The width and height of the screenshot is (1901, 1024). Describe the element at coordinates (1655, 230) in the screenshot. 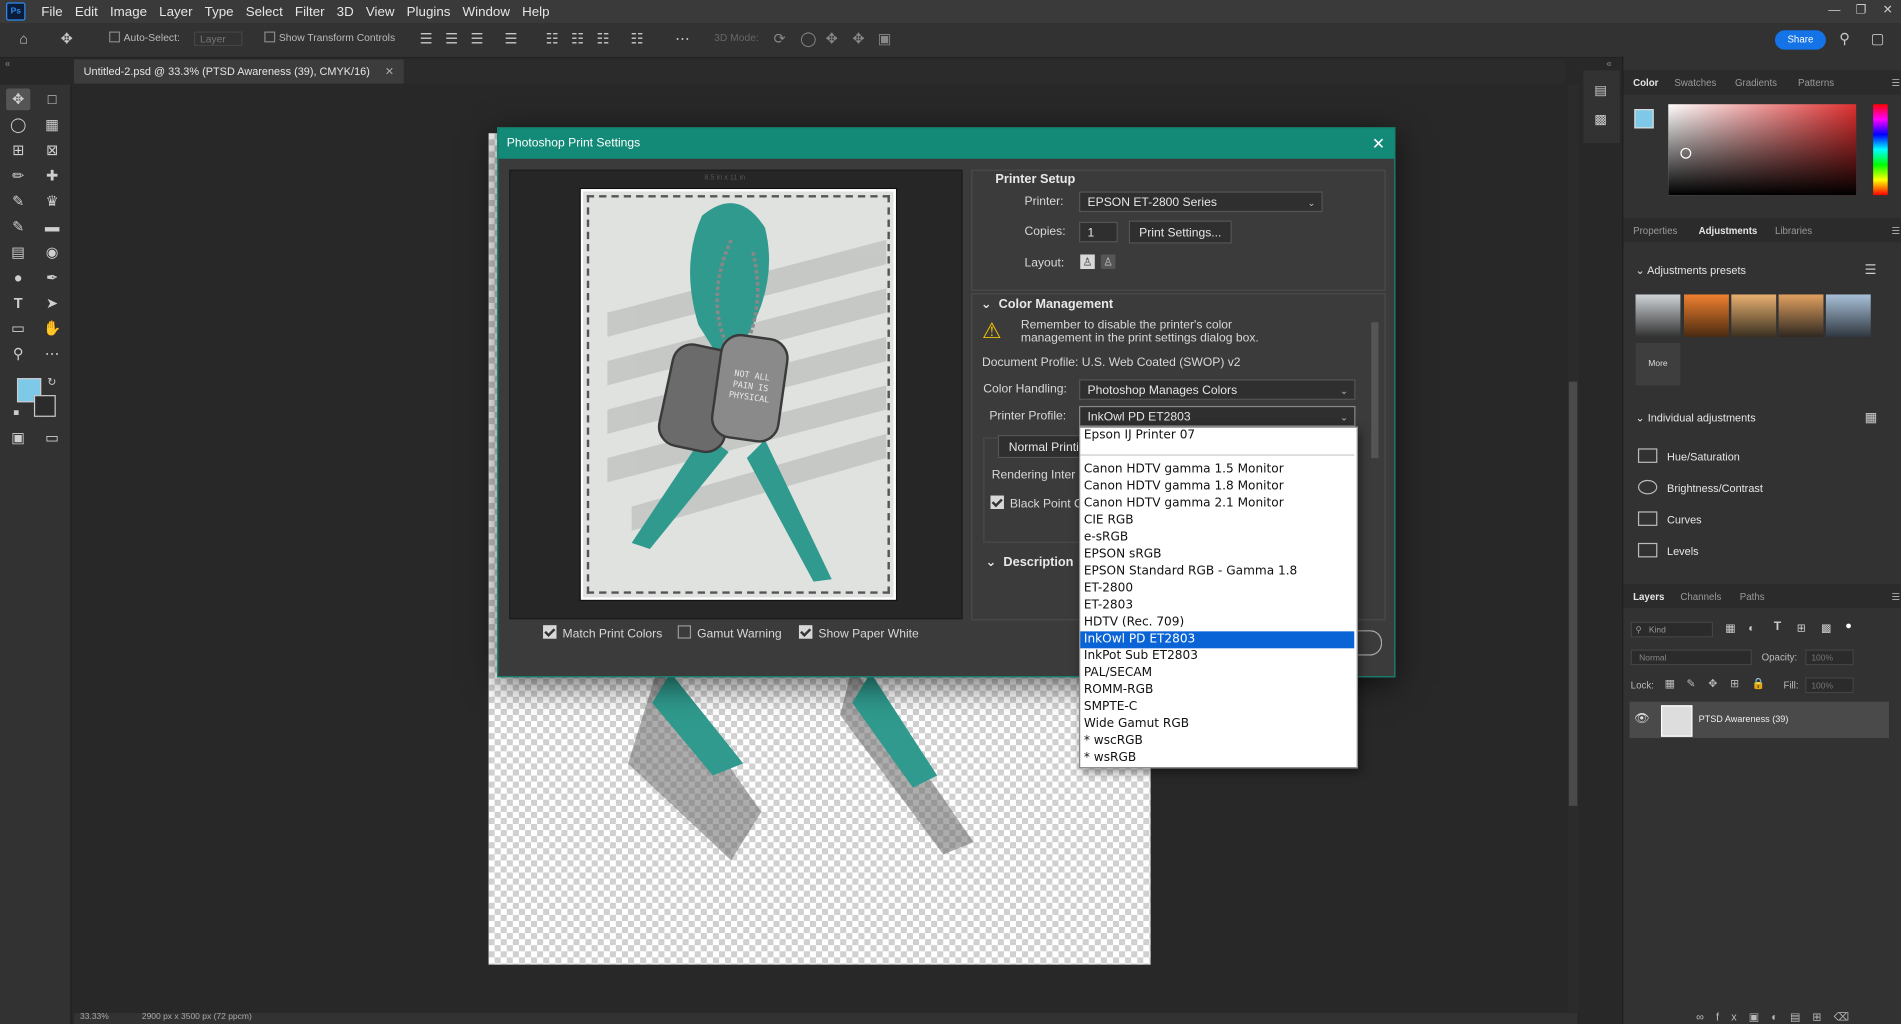

I see `tab-properties: Properties` at that location.